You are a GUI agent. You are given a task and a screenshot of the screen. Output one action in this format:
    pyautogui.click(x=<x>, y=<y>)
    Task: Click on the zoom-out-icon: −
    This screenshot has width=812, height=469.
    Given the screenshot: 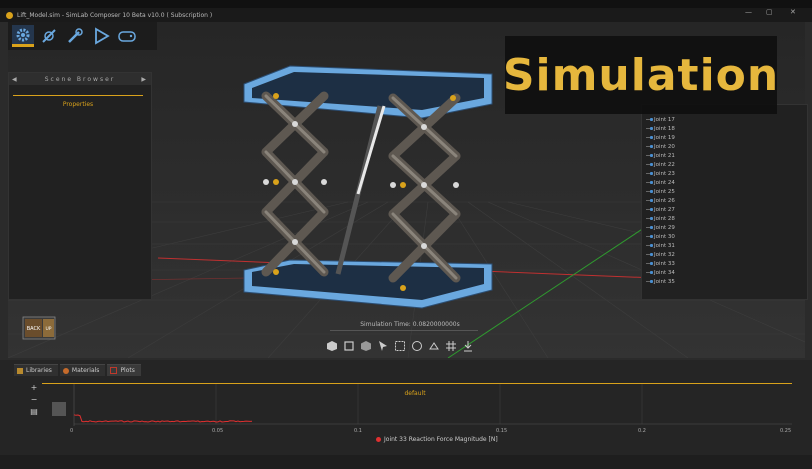 What is the action you would take?
    pyautogui.click(x=34, y=399)
    